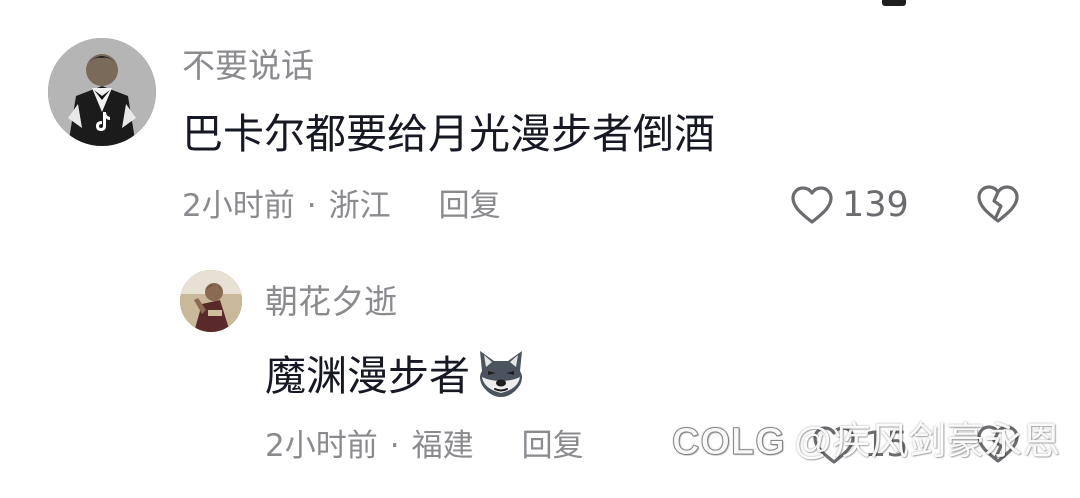  I want to click on heart-outline-icon, so click(812, 205).